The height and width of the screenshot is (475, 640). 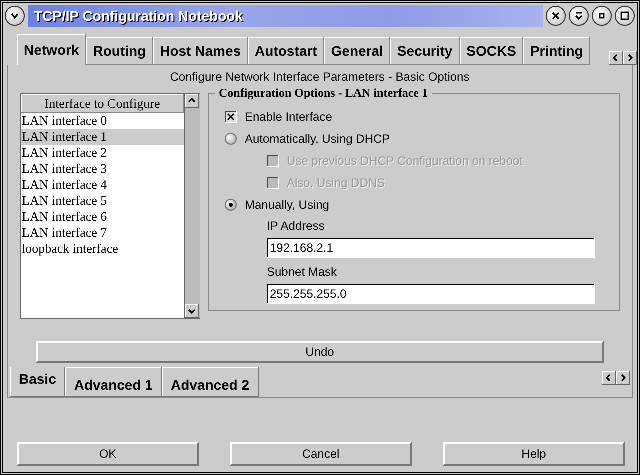 I want to click on dialog-button: Cancel, so click(x=321, y=454).